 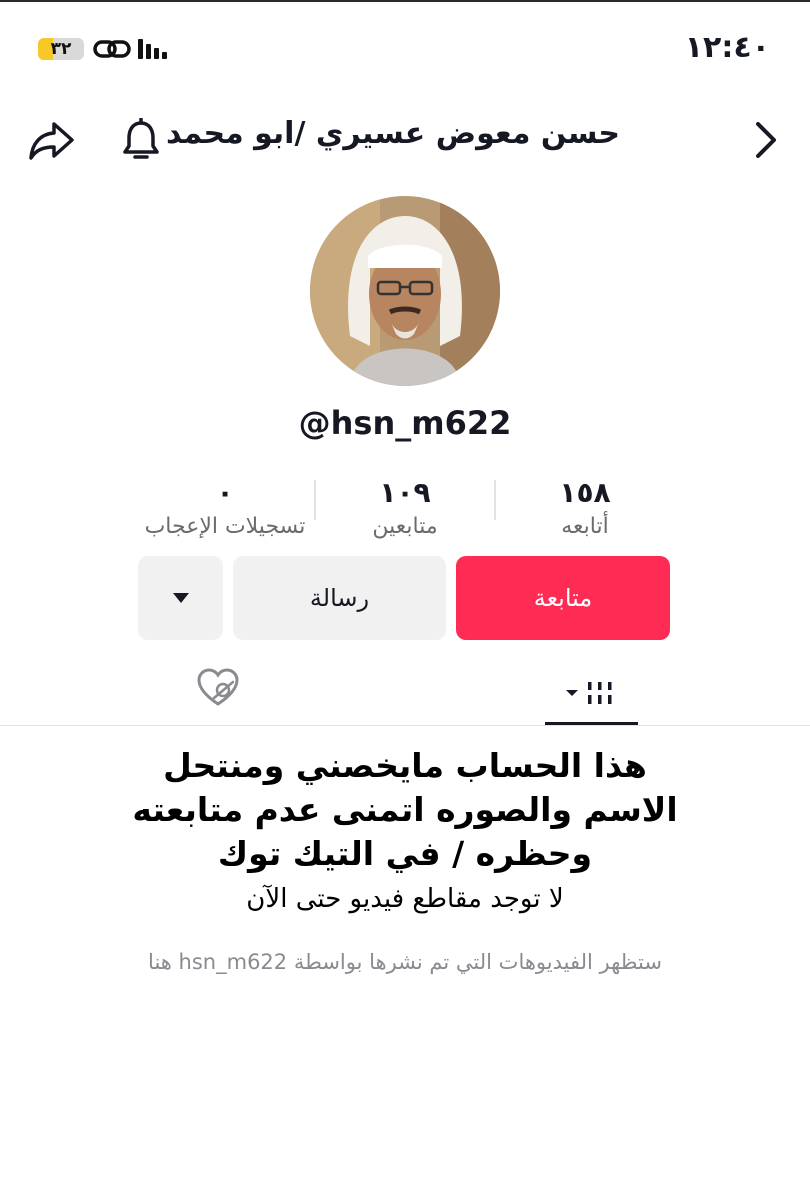 I want to click on battery-indicator: ٣٢, so click(x=61, y=49).